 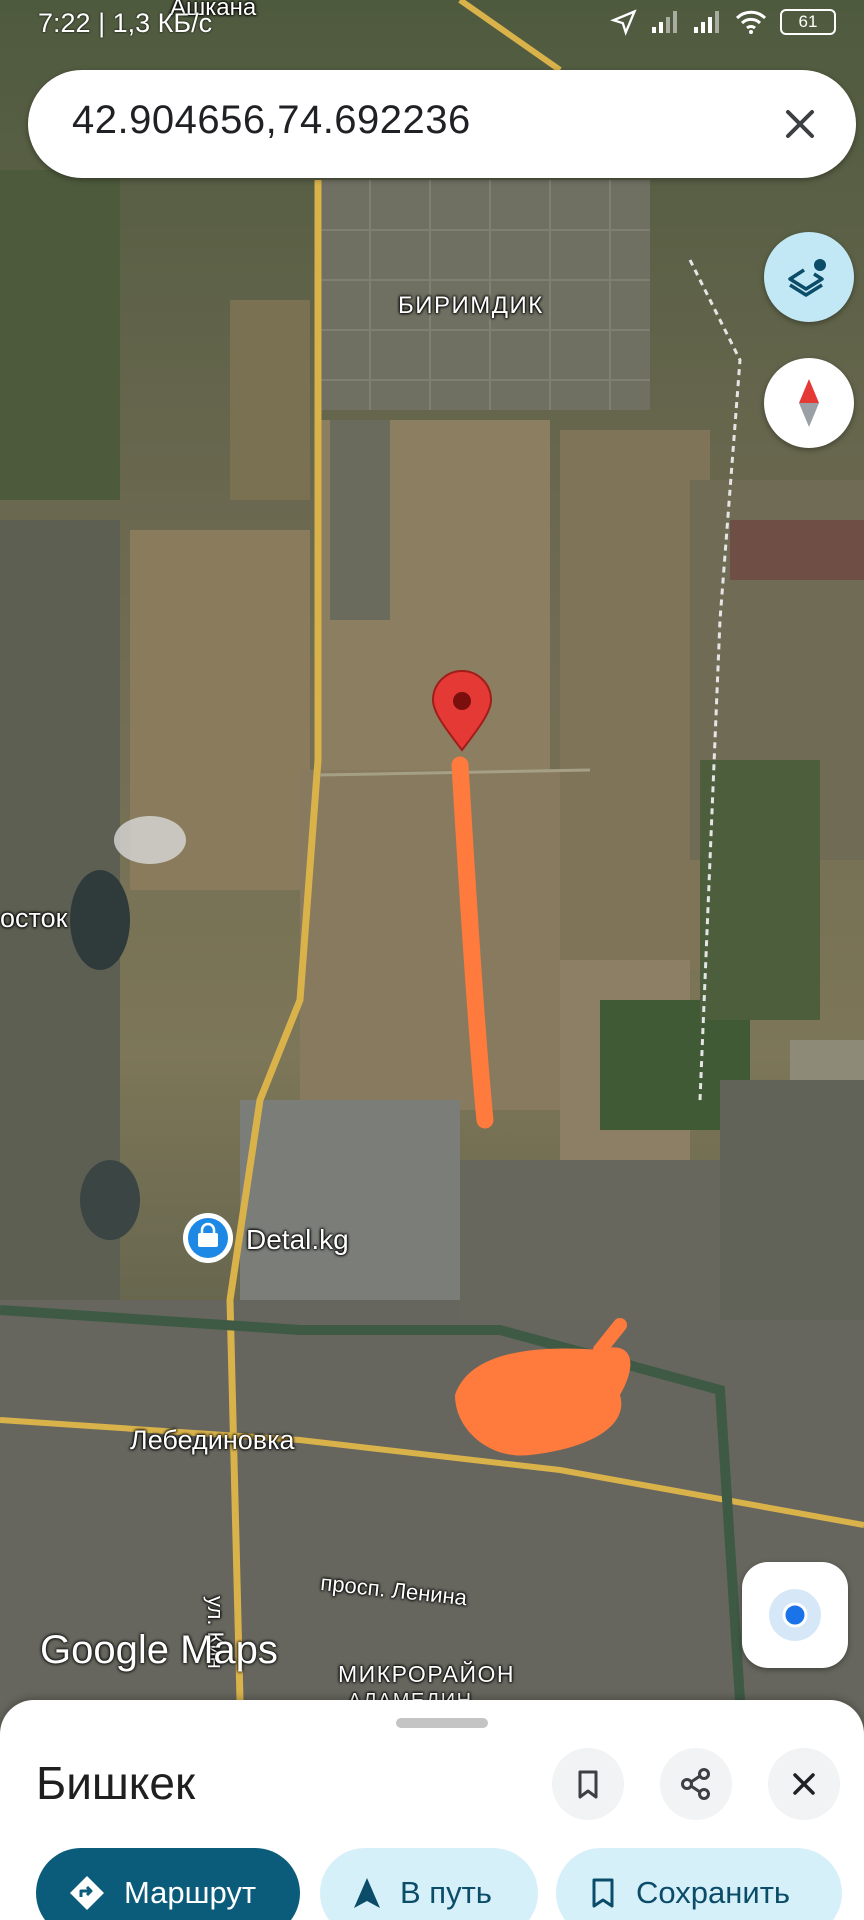 I want to click on compass-icon, so click(x=809, y=403).